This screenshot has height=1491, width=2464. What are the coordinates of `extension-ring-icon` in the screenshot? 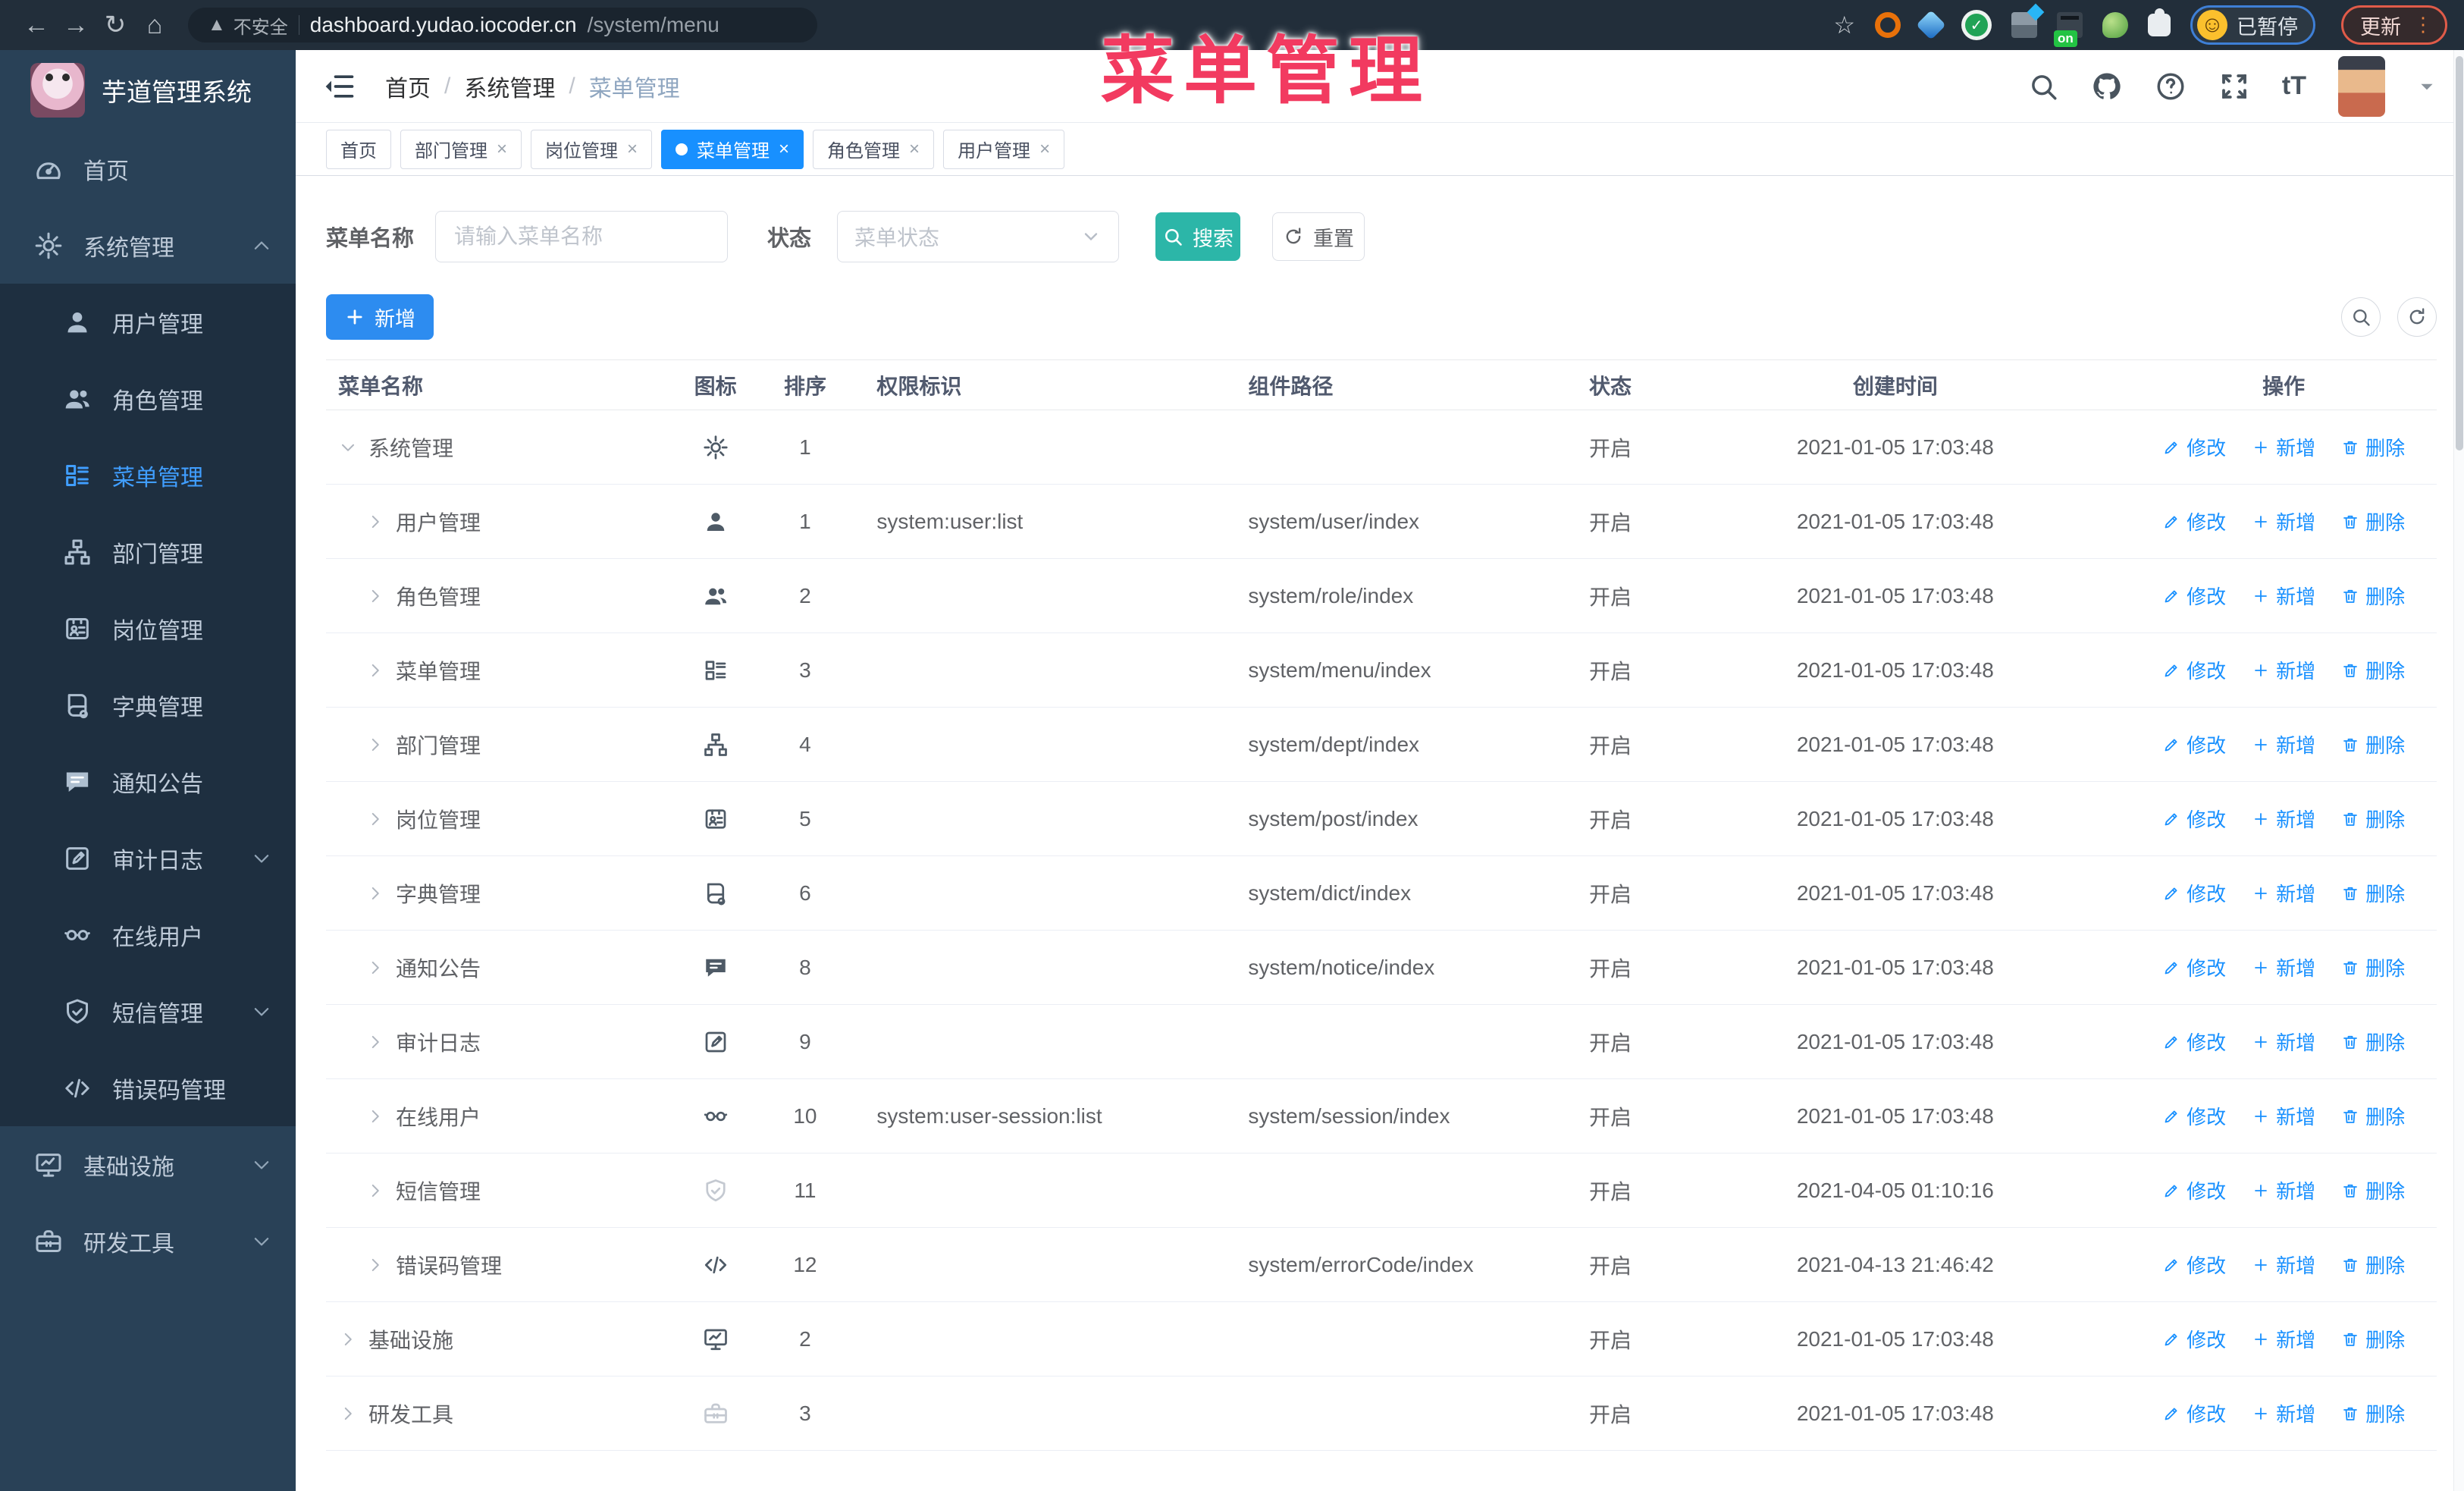 It's located at (1888, 25).